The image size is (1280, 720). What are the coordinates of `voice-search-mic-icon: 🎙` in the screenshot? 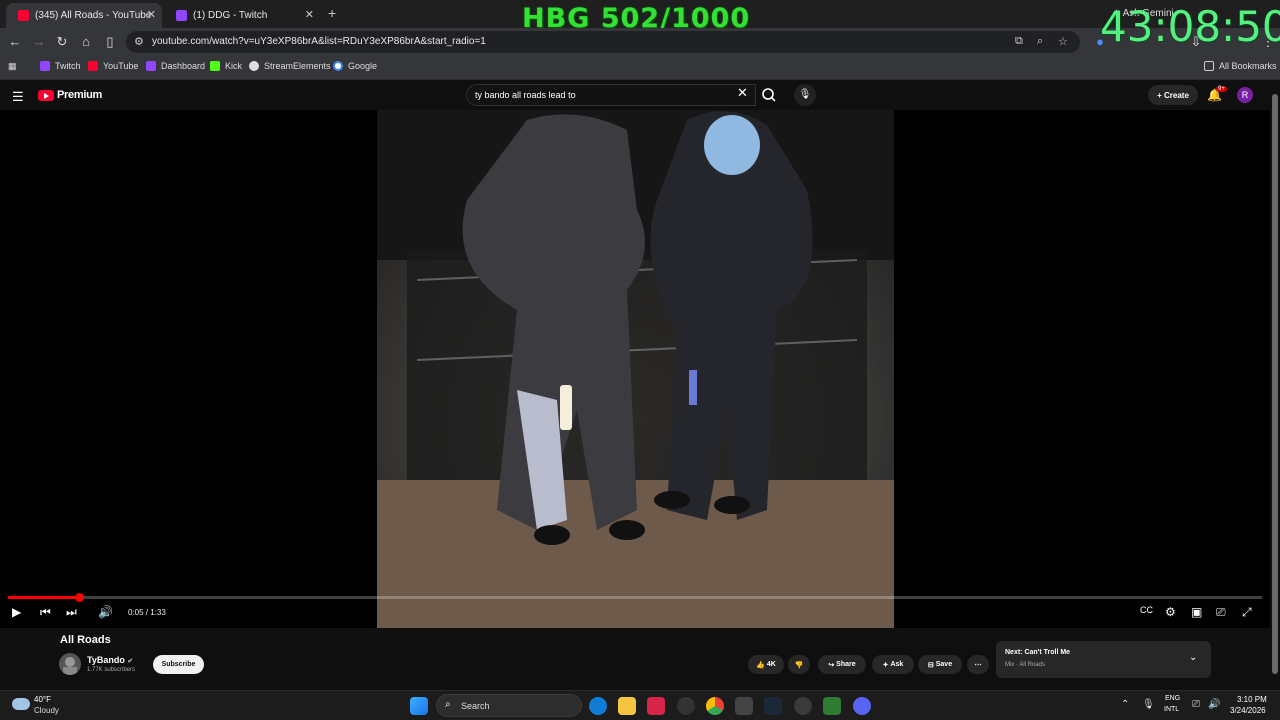 It's located at (805, 95).